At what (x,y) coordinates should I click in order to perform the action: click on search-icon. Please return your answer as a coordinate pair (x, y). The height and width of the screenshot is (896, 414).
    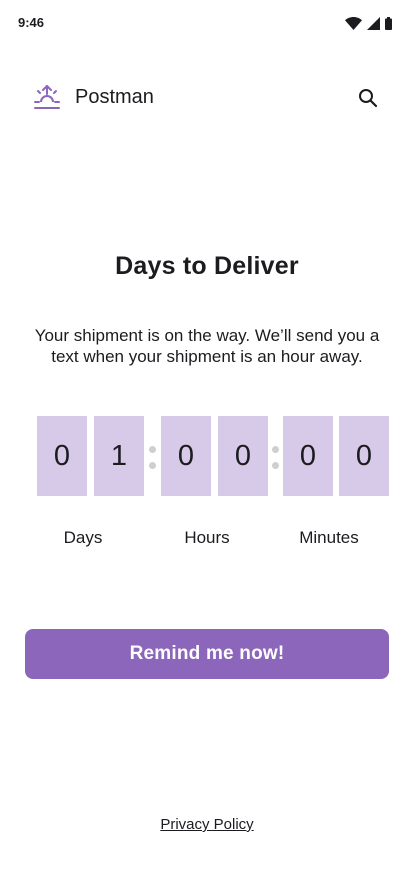
    Looking at the image, I should click on (368, 98).